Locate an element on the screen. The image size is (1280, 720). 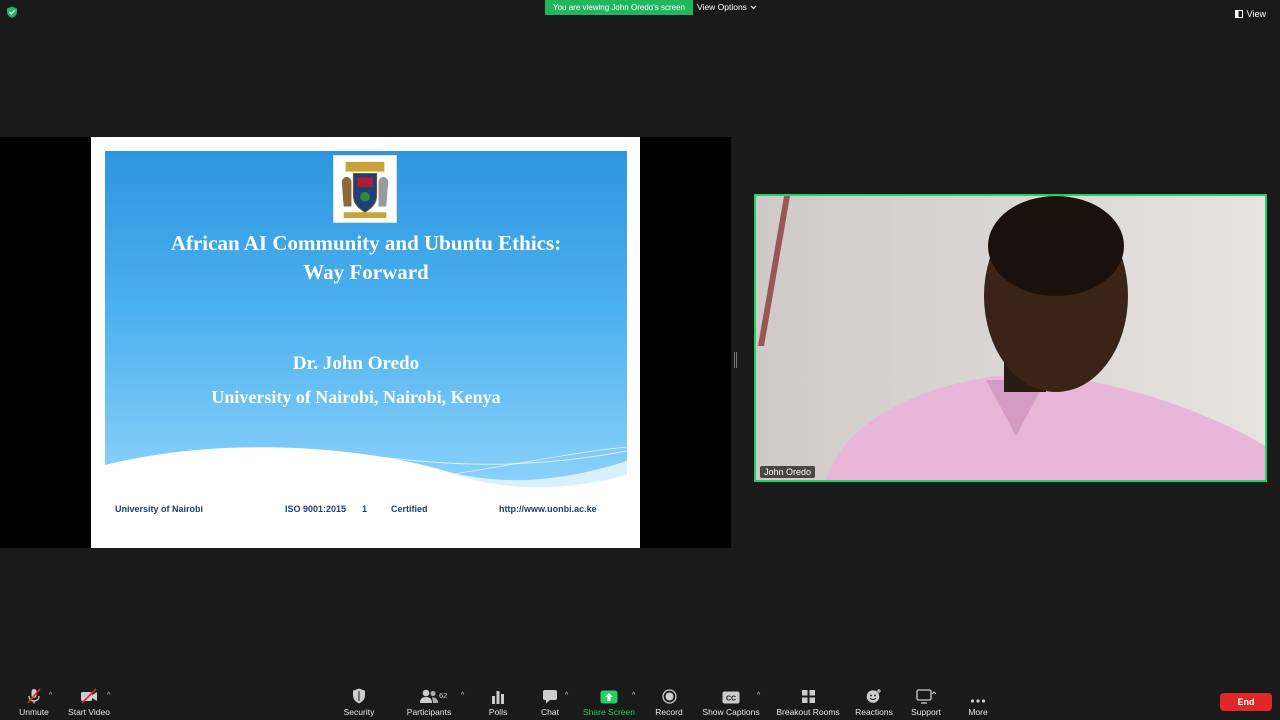
record-button: Record is located at coordinates (669, 702).